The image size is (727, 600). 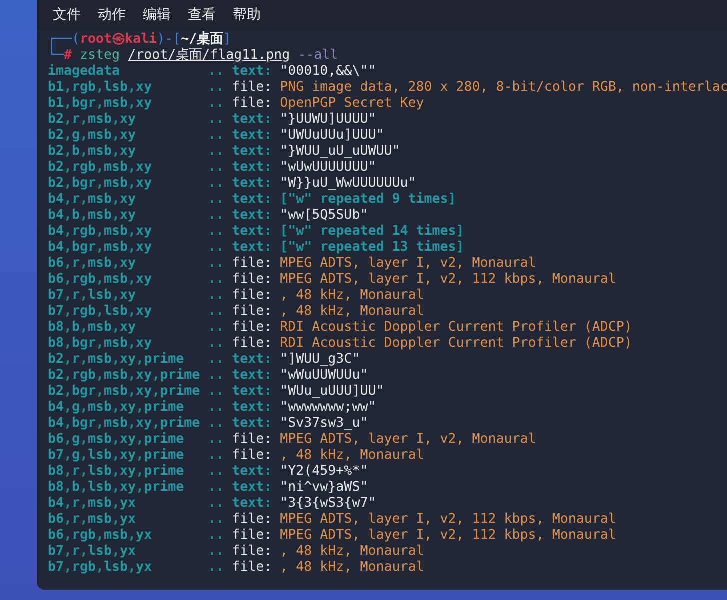 What do you see at coordinates (332, 392) in the screenshot?
I see `result-value: "WUu_uUUU]UU"` at bounding box center [332, 392].